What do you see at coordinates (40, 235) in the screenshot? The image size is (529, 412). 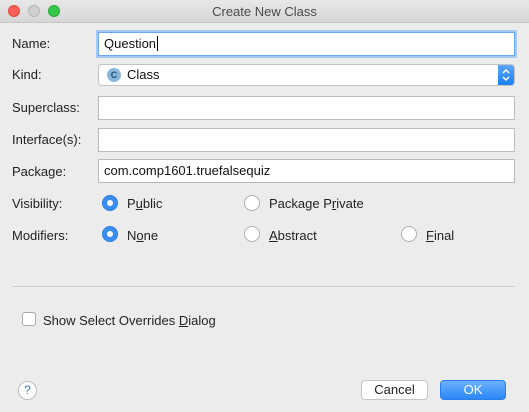 I see `modifiers-label: Modifiers:` at bounding box center [40, 235].